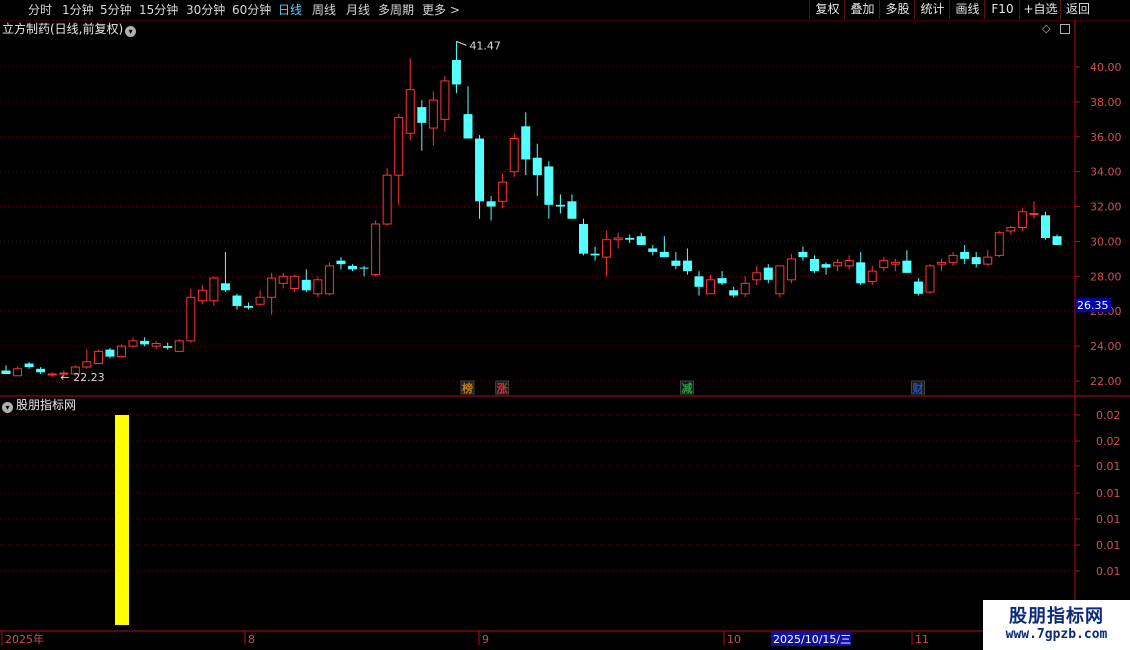  Describe the element at coordinates (467, 388) in the screenshot. I see `event-marker-label: 榜` at that location.